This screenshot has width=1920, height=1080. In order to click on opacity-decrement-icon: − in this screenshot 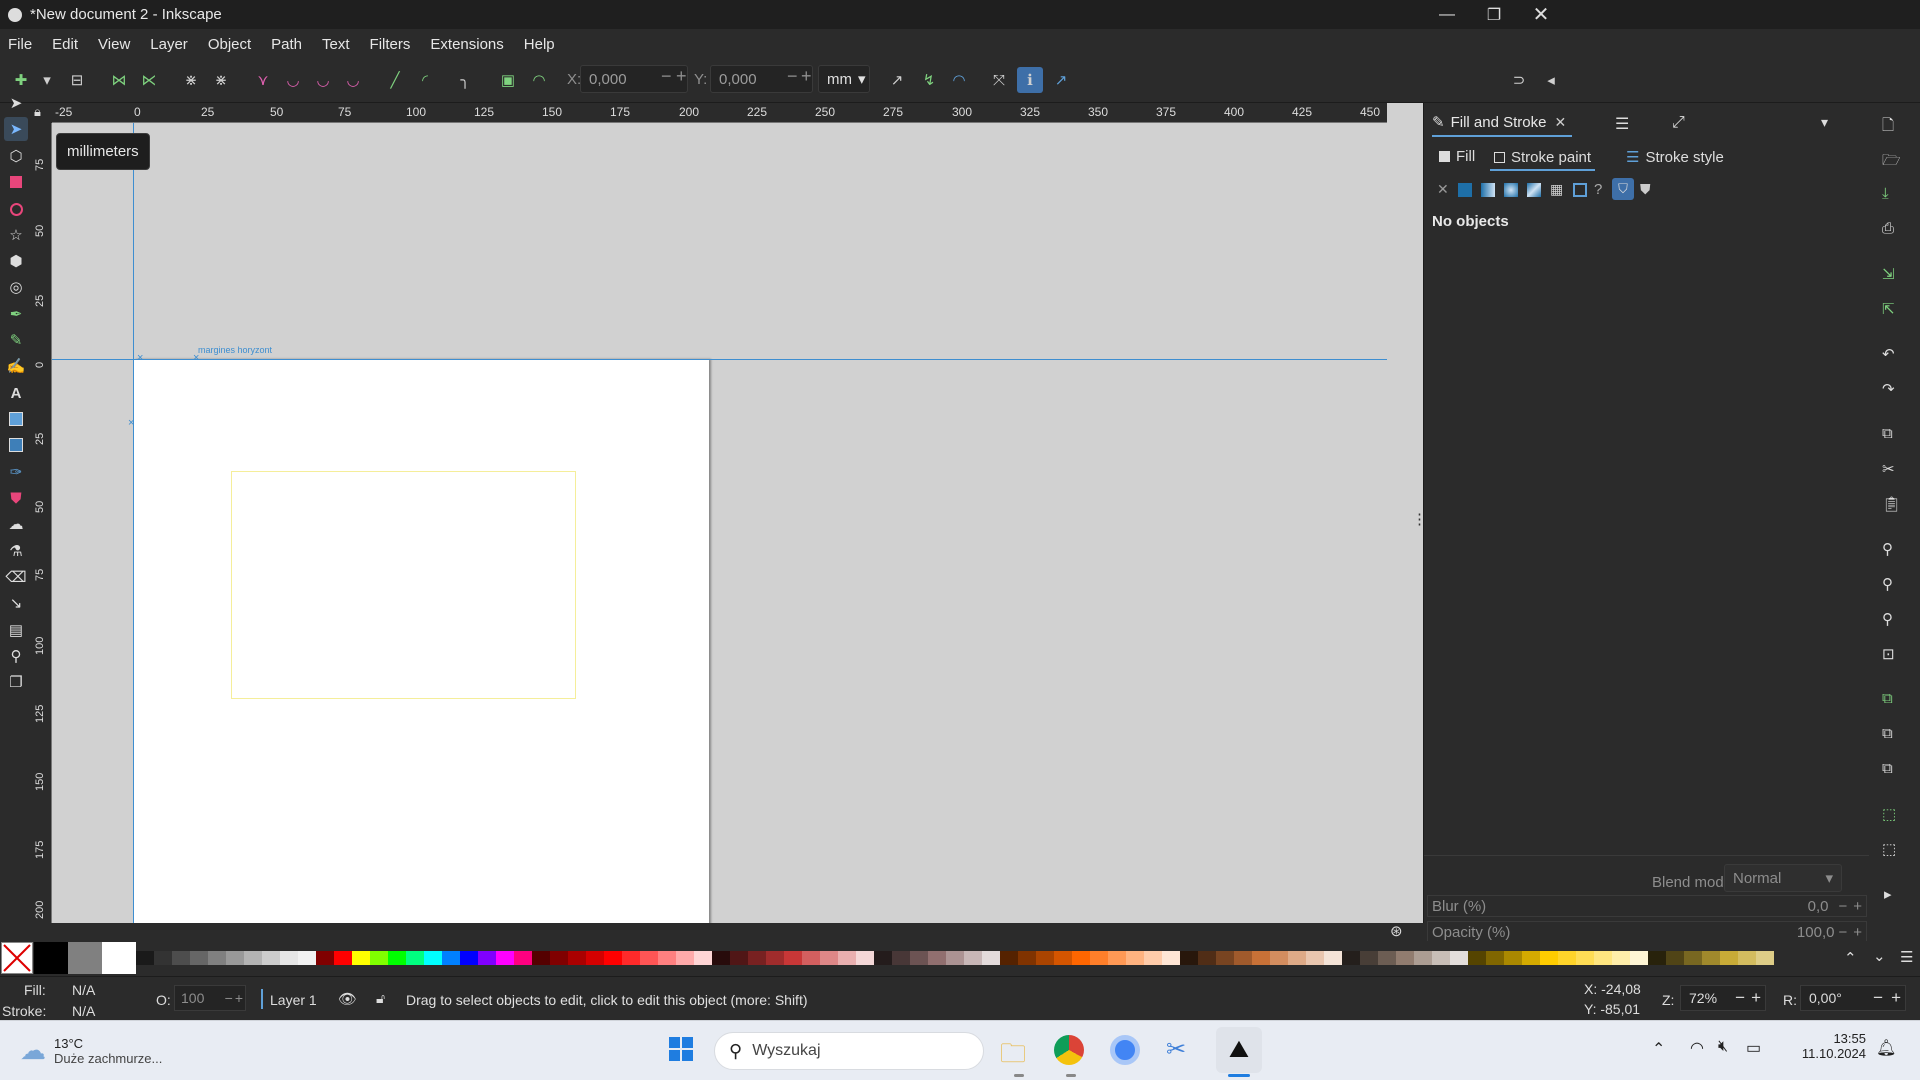, I will do `click(1842, 932)`.